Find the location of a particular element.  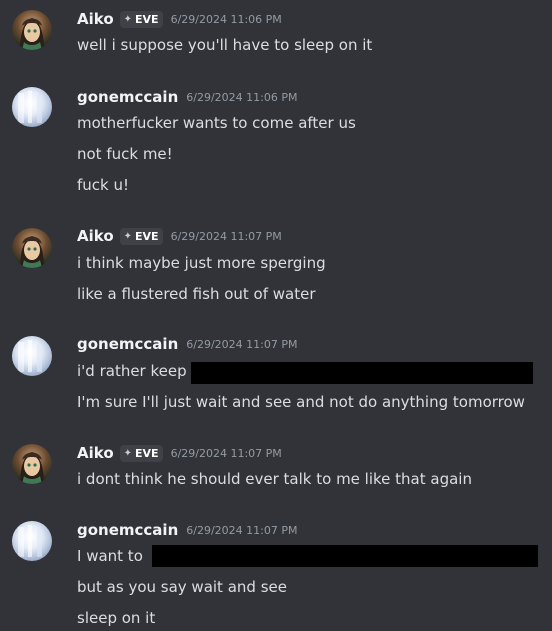

message-text: I want to is located at coordinates (110, 556).